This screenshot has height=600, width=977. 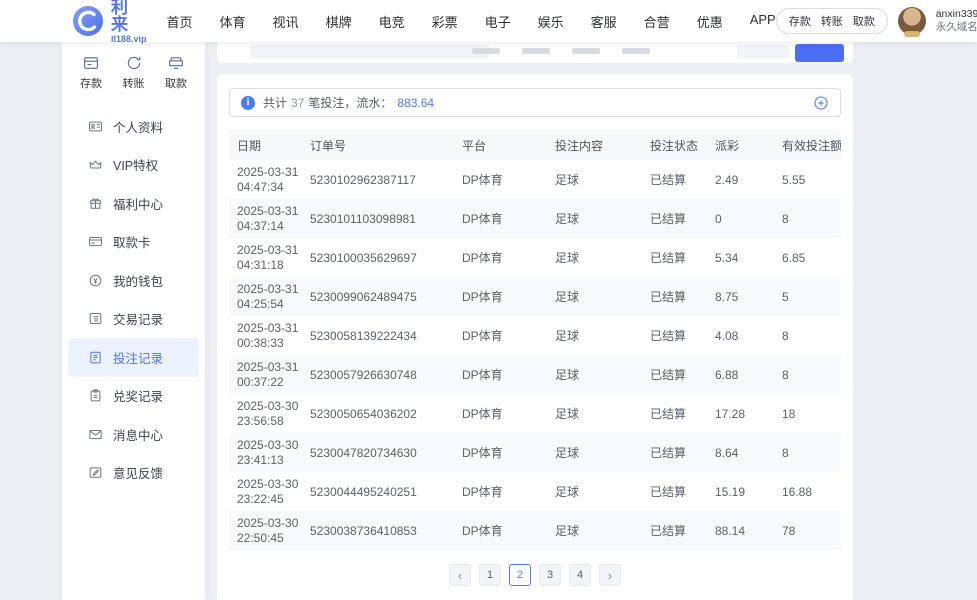 What do you see at coordinates (95, 241) in the screenshot?
I see `bank-card-icon` at bounding box center [95, 241].